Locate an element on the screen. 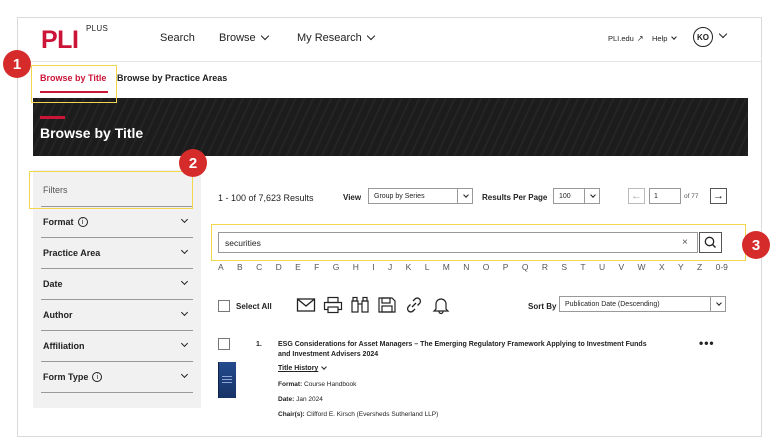 This screenshot has height=444, width=773. save-icon is located at coordinates (387, 305).